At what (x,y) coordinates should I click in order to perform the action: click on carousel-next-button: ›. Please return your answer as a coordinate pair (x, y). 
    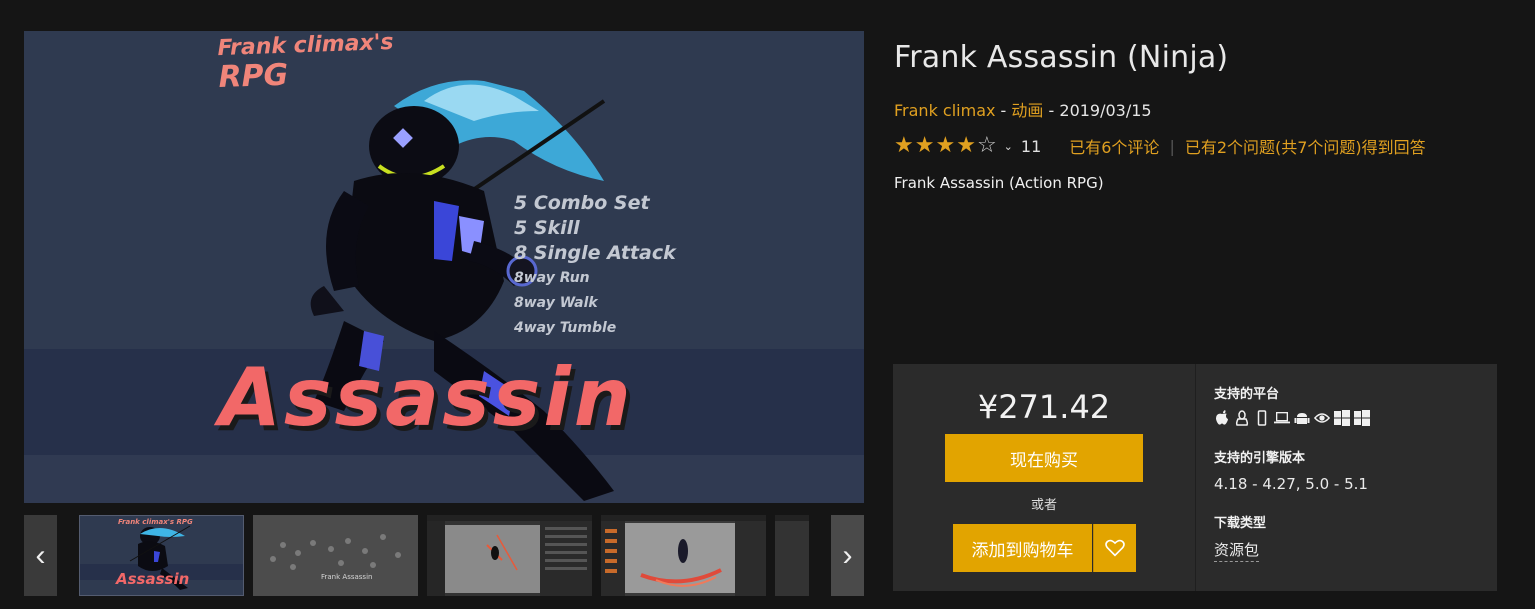
    Looking at the image, I should click on (847, 555).